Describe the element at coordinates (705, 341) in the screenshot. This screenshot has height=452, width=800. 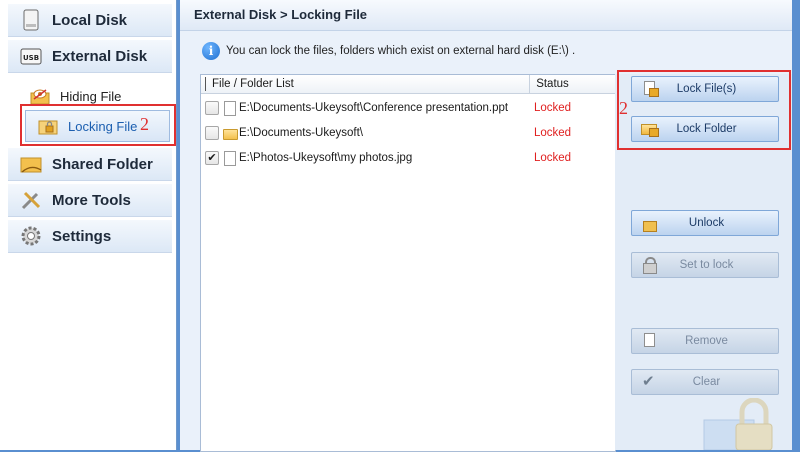
I see `remove-button: Remove` at that location.